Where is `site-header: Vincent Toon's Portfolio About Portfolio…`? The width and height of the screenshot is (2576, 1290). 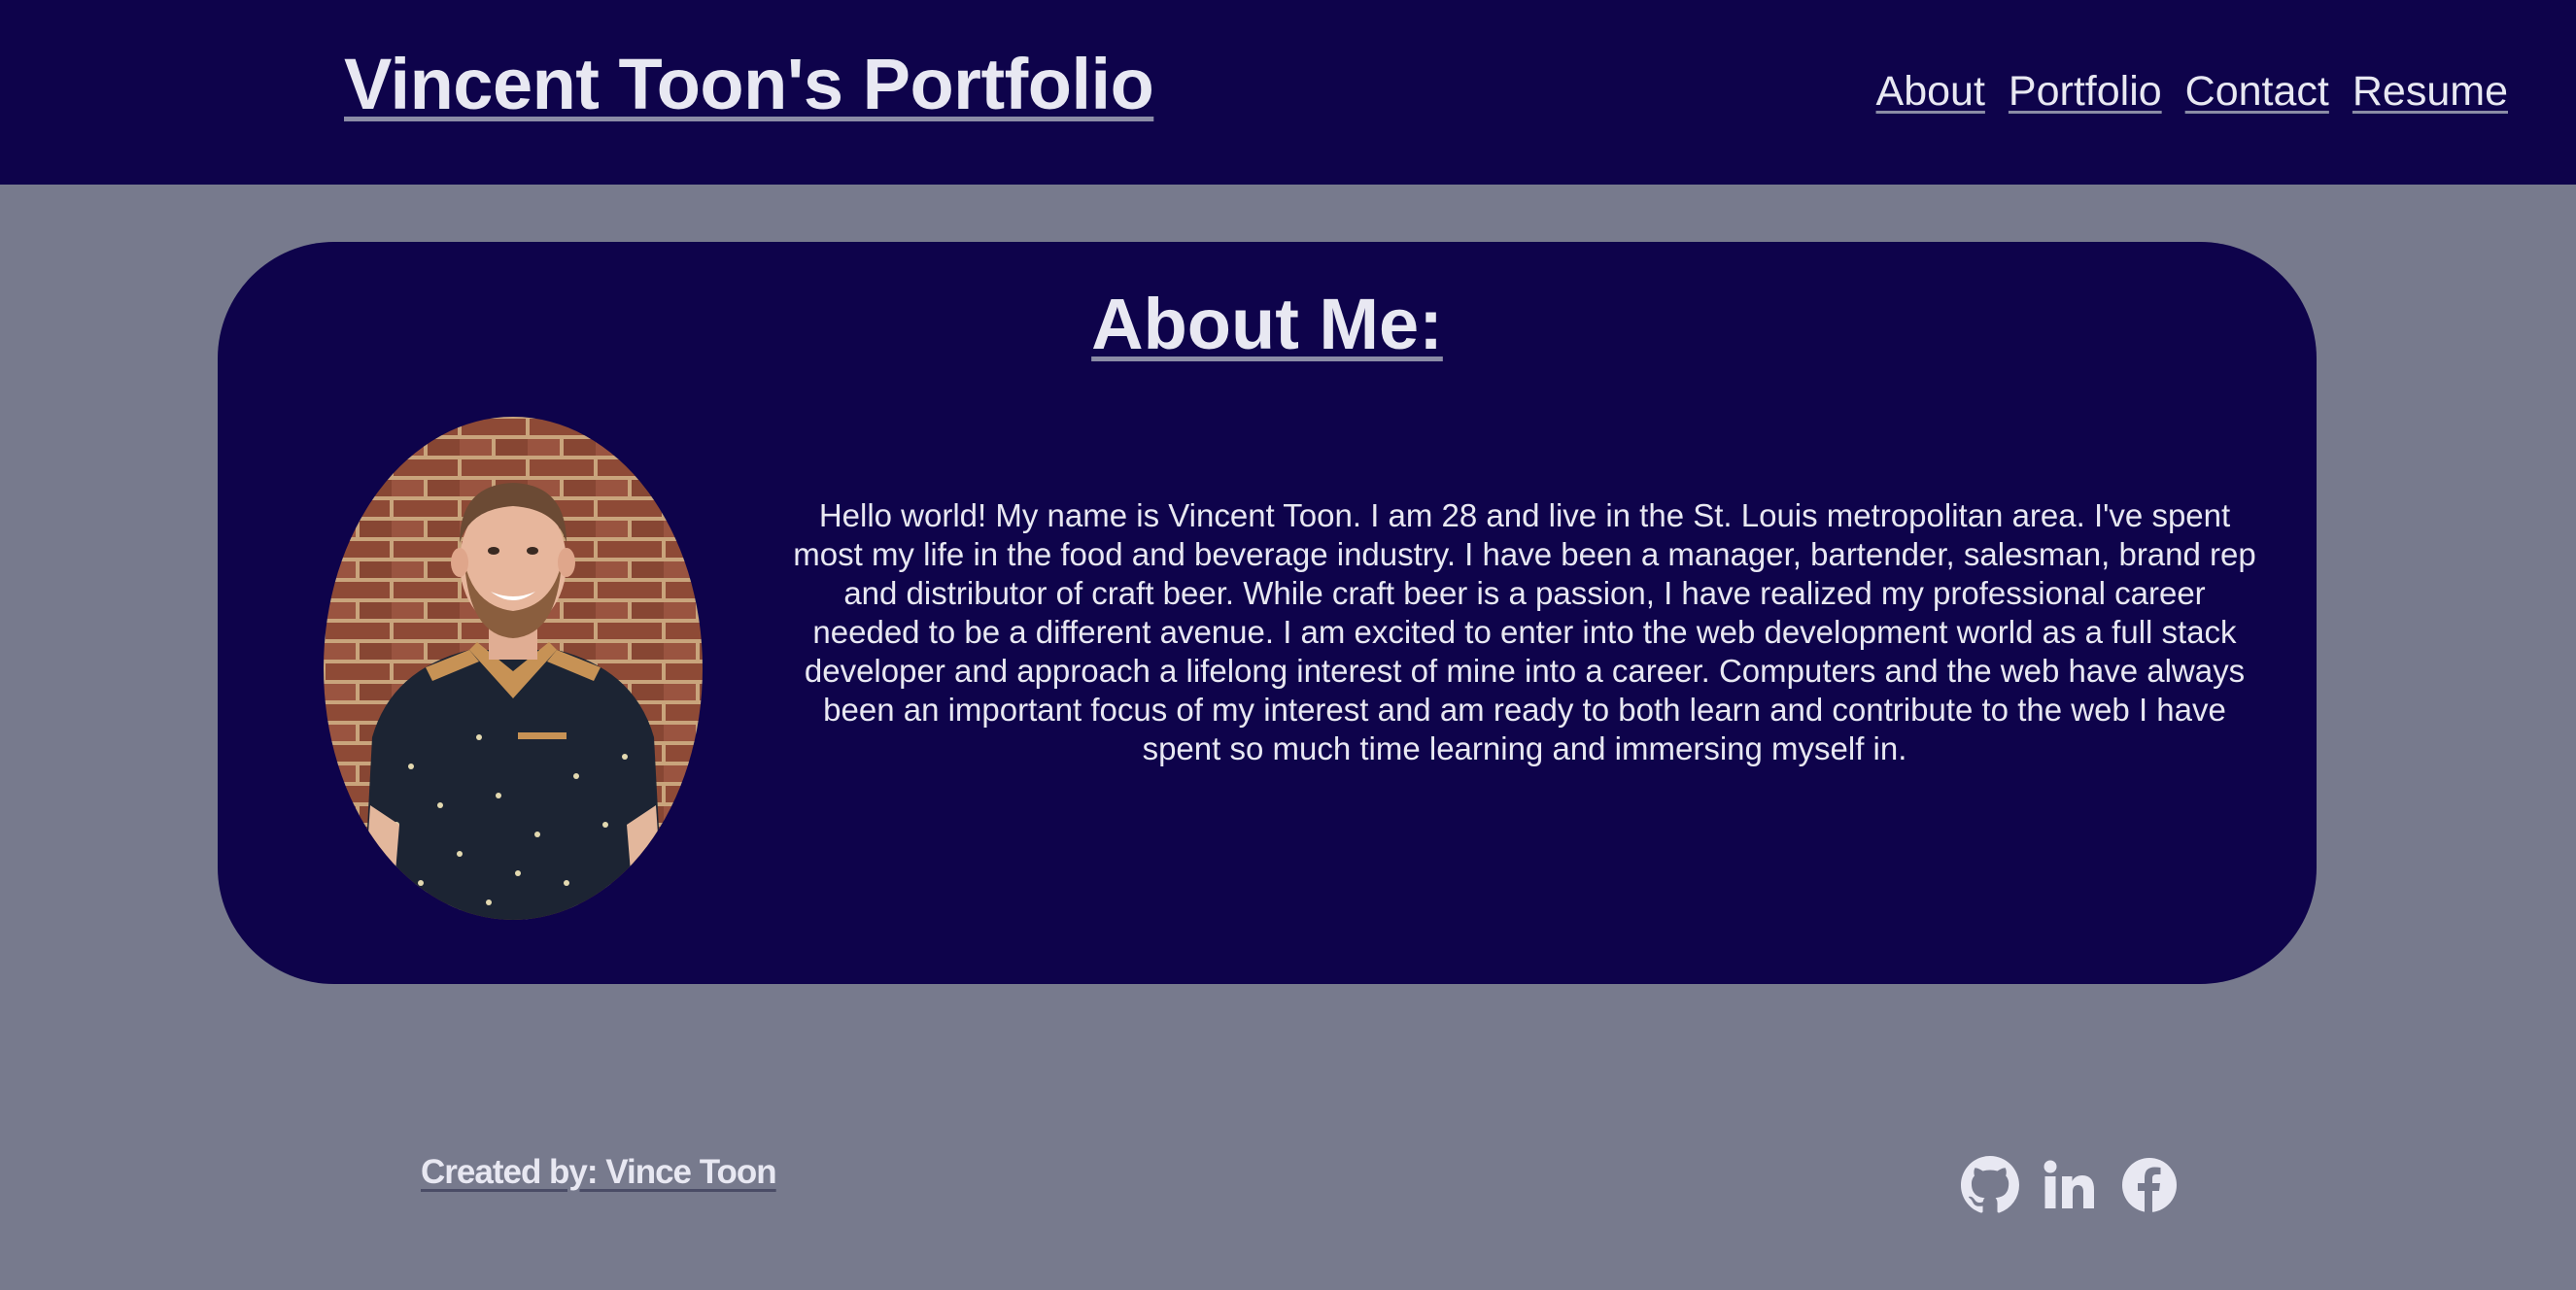 site-header: Vincent Toon's Portfolio About Portfolio… is located at coordinates (1288, 92).